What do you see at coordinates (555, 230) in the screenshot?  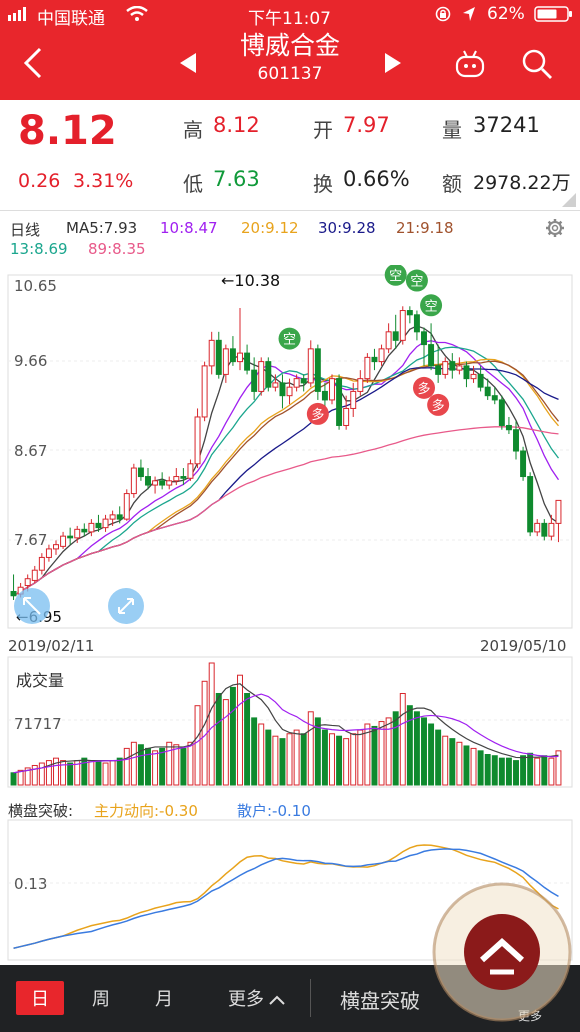 I see `settings-gear-icon` at bounding box center [555, 230].